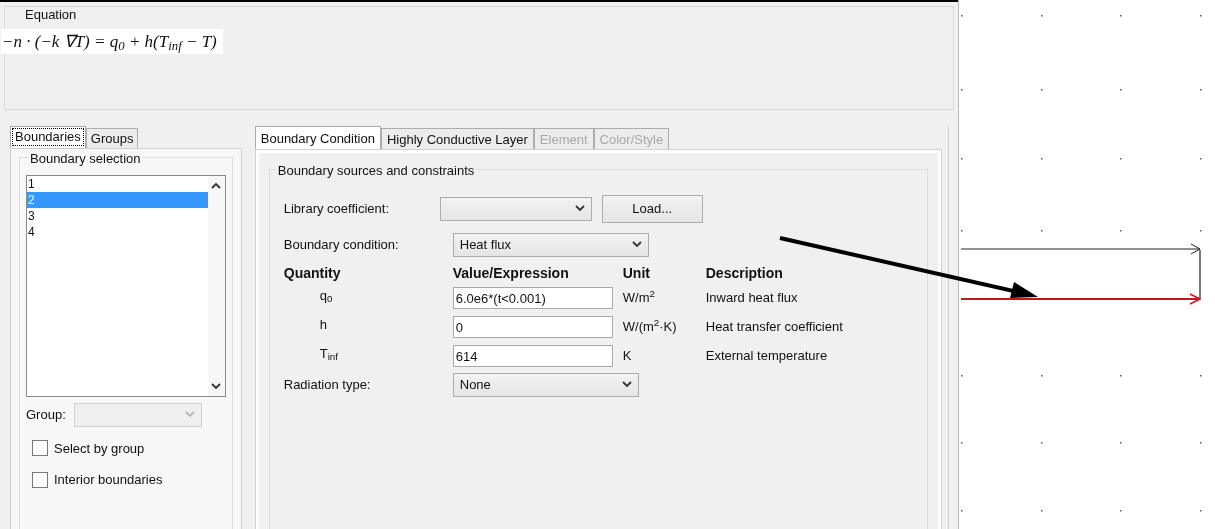 The image size is (1215, 529). I want to click on column-header: Quantity, so click(312, 273).